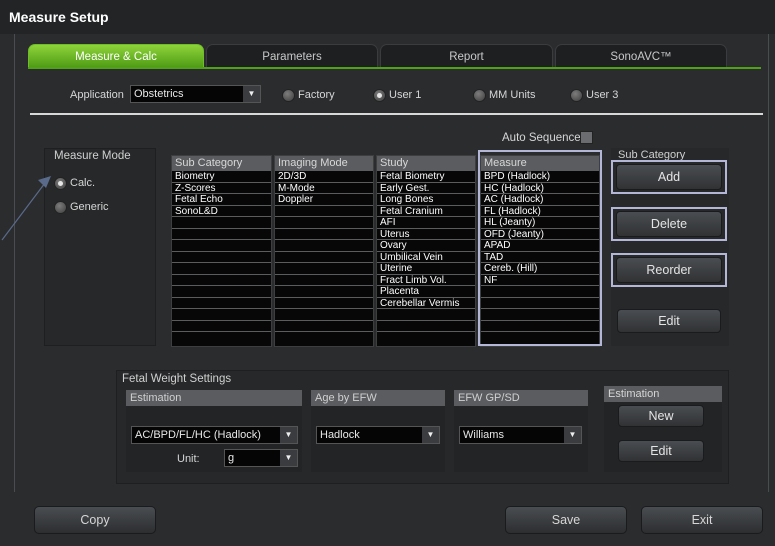 This screenshot has height=546, width=775. I want to click on pointer-arrow-icon, so click(26, 208).